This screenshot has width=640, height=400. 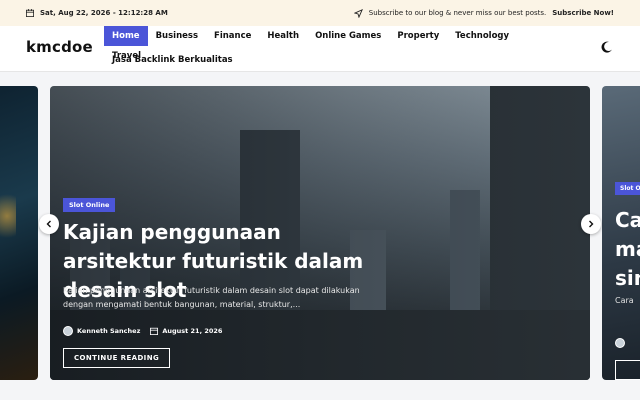 What do you see at coordinates (8, 216) in the screenshot?
I see `slide-image-glow` at bounding box center [8, 216].